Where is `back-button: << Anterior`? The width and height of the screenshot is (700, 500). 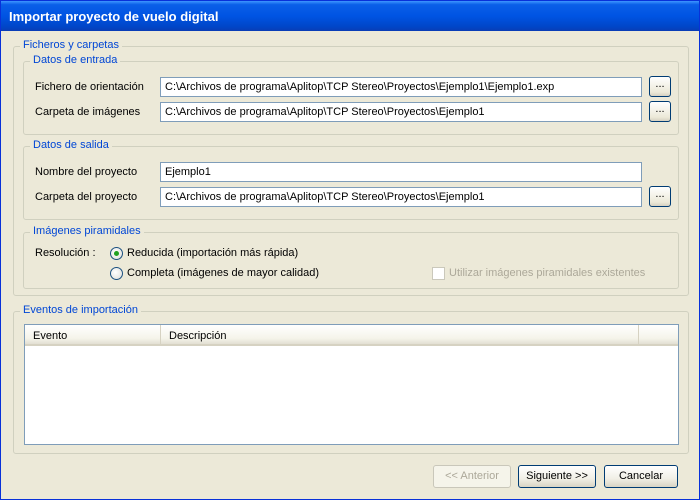 back-button: << Anterior is located at coordinates (472, 476).